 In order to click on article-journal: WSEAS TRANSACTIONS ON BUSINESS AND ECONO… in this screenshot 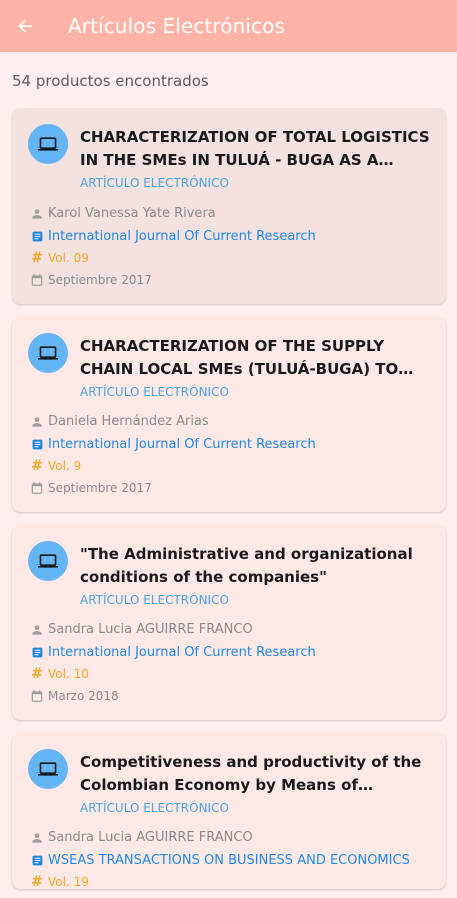, I will do `click(229, 860)`.